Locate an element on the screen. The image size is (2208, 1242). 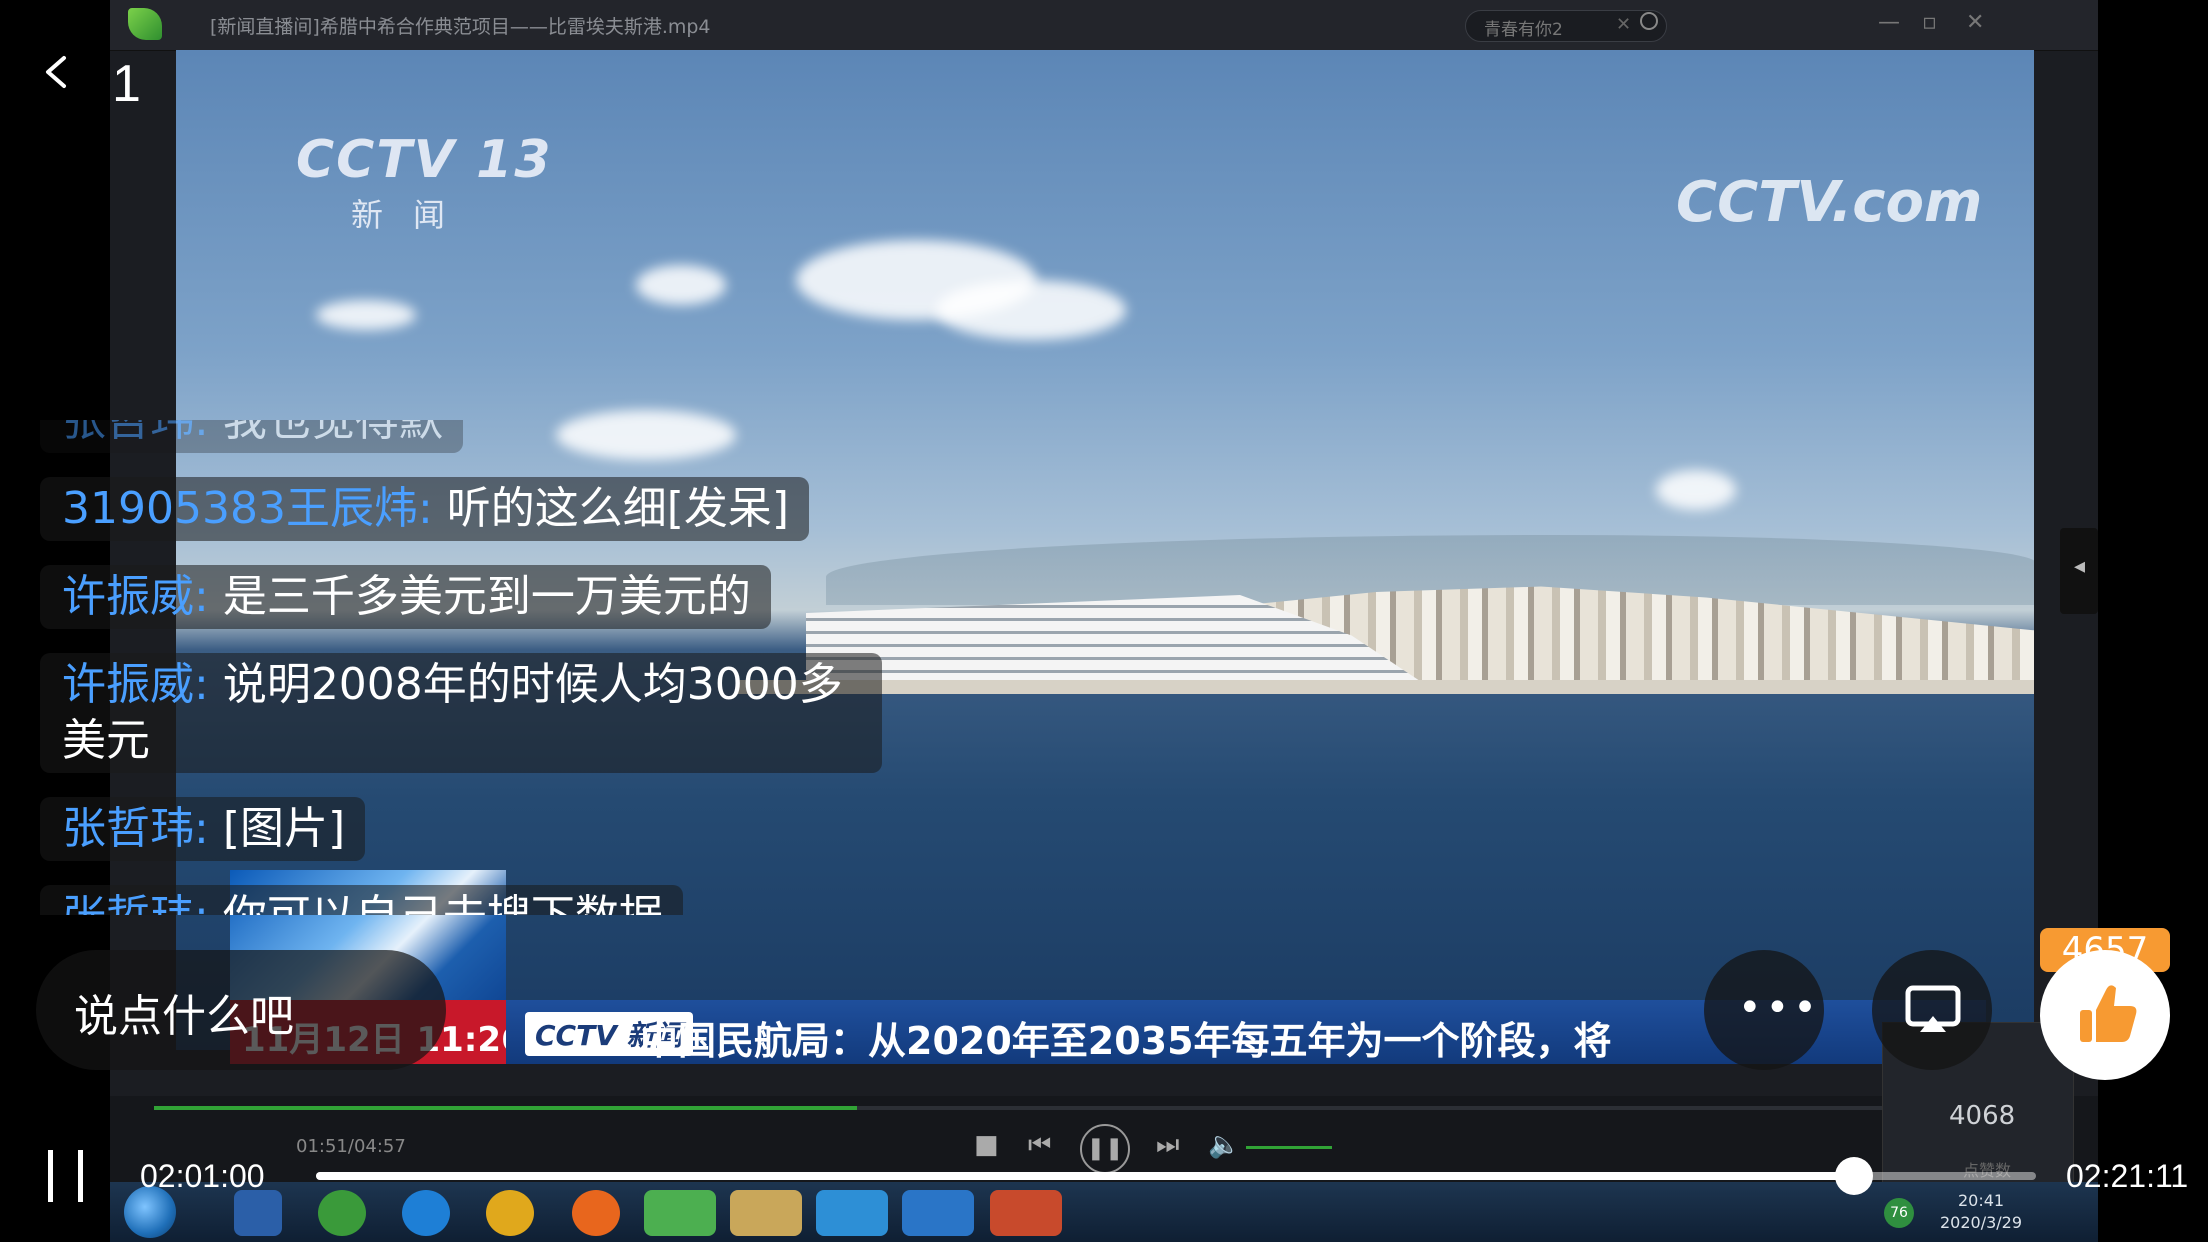
folder-icon is located at coordinates (766, 1213).